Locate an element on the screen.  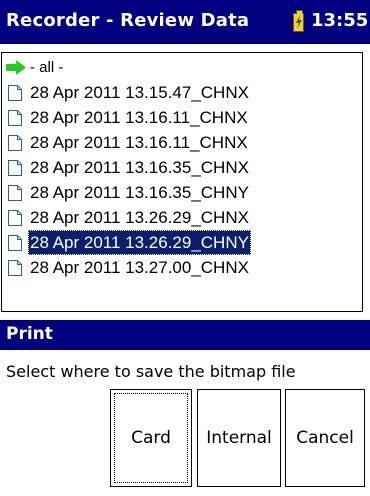
cancel-button: Cancel is located at coordinates (325, 438).